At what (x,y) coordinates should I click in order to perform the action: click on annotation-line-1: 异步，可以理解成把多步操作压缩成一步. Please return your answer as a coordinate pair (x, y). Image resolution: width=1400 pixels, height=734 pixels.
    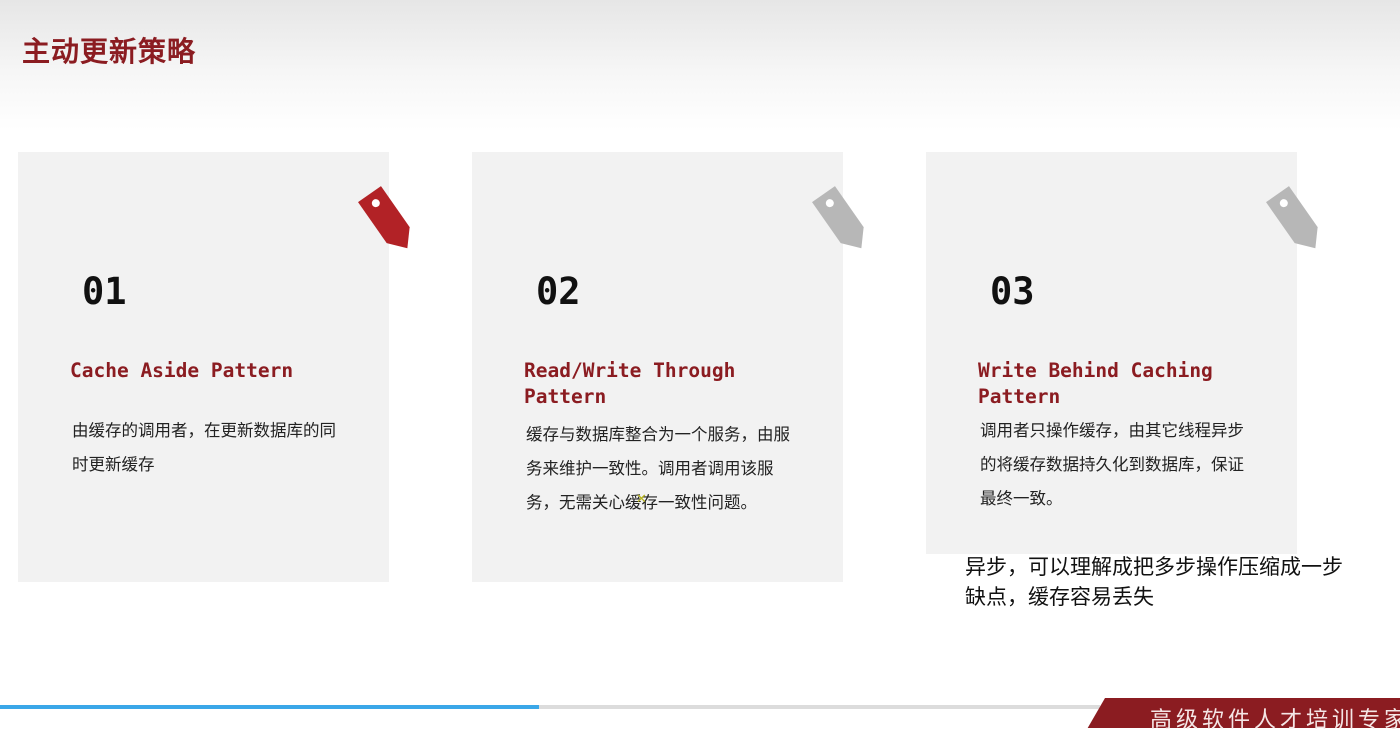
    Looking at the image, I should click on (1154, 567).